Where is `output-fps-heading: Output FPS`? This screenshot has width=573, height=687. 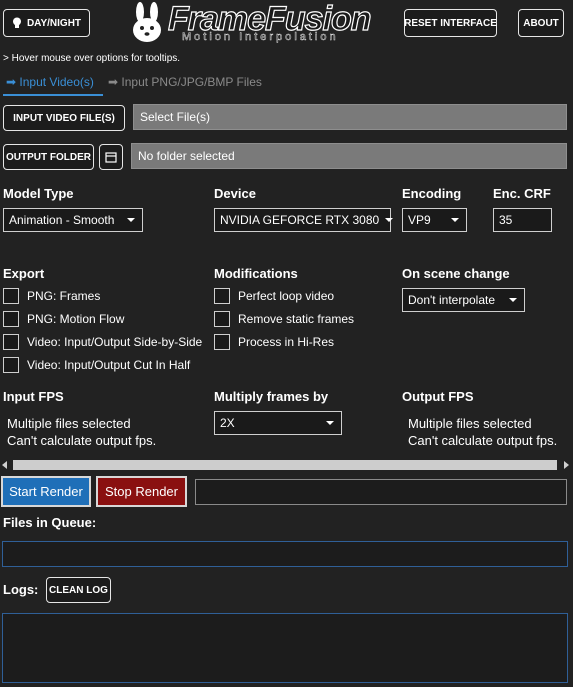 output-fps-heading: Output FPS is located at coordinates (438, 396).